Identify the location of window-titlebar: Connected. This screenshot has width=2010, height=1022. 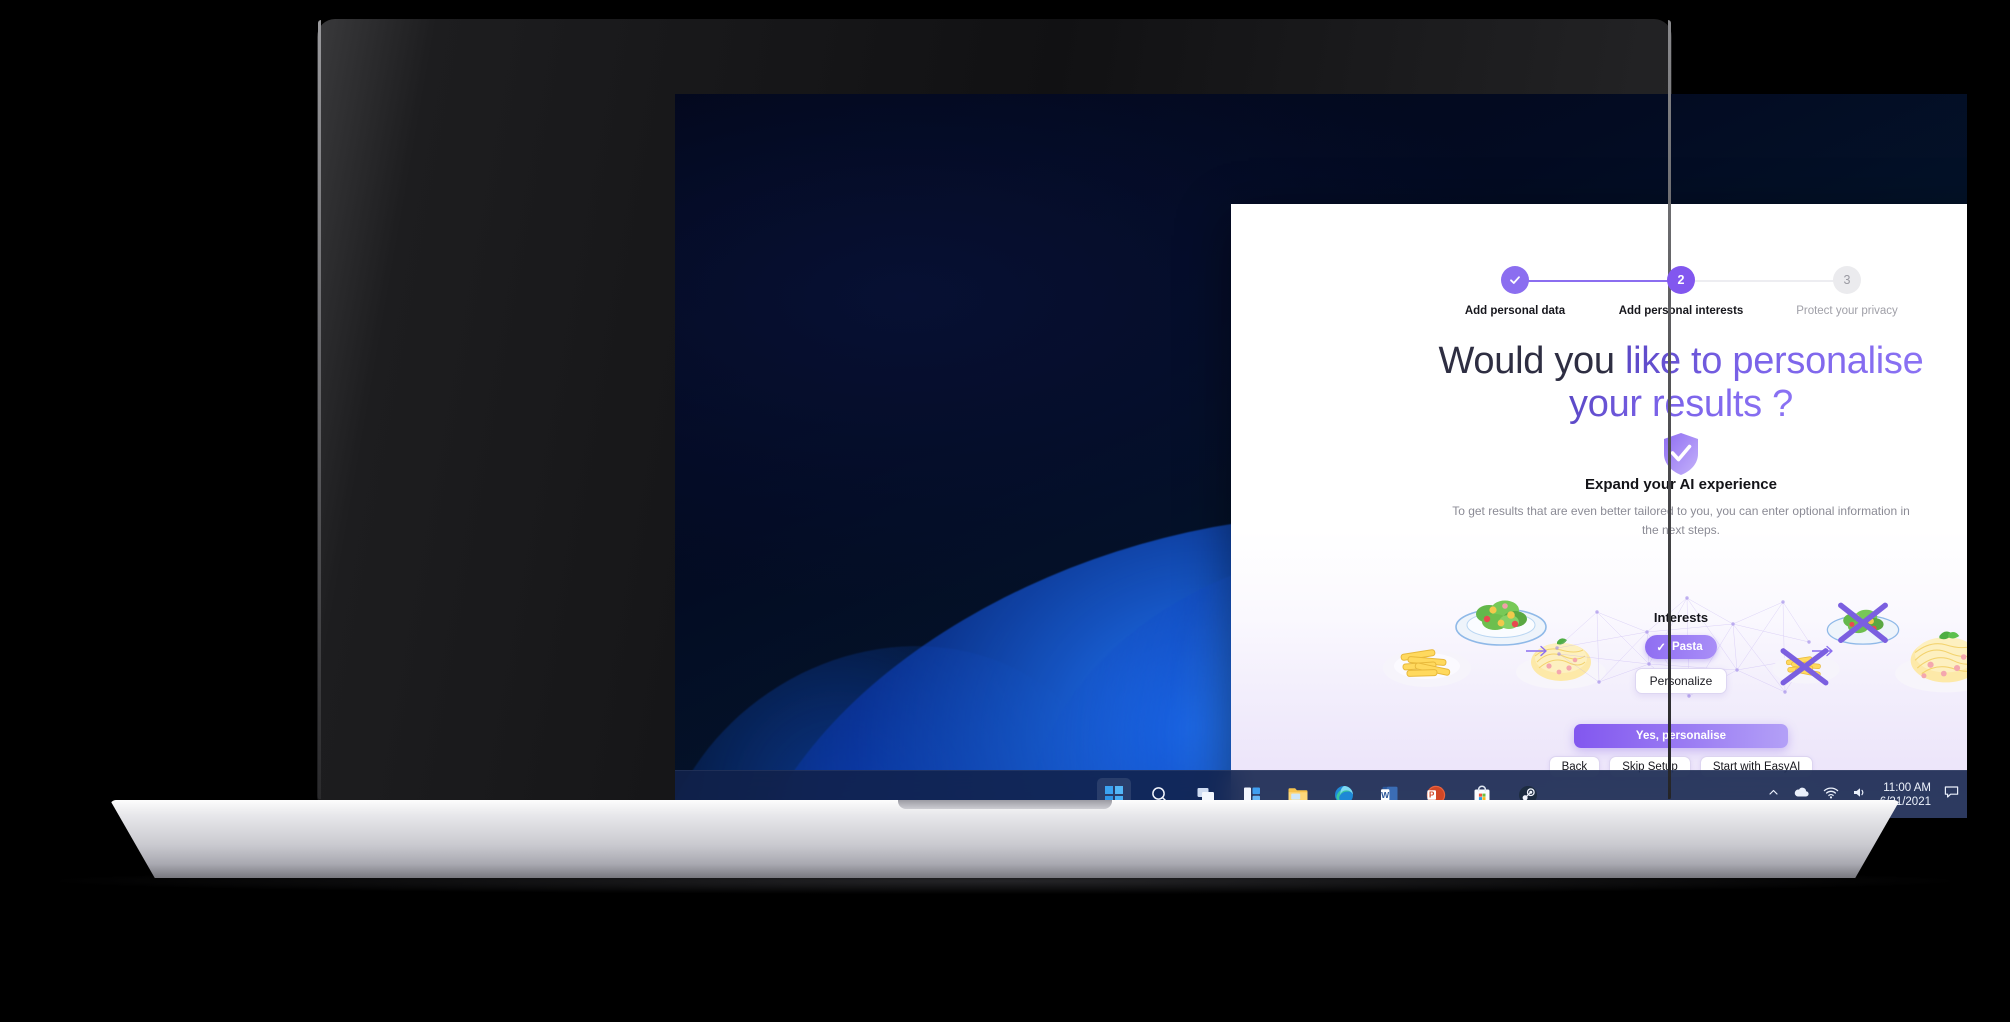
(1599, 221).